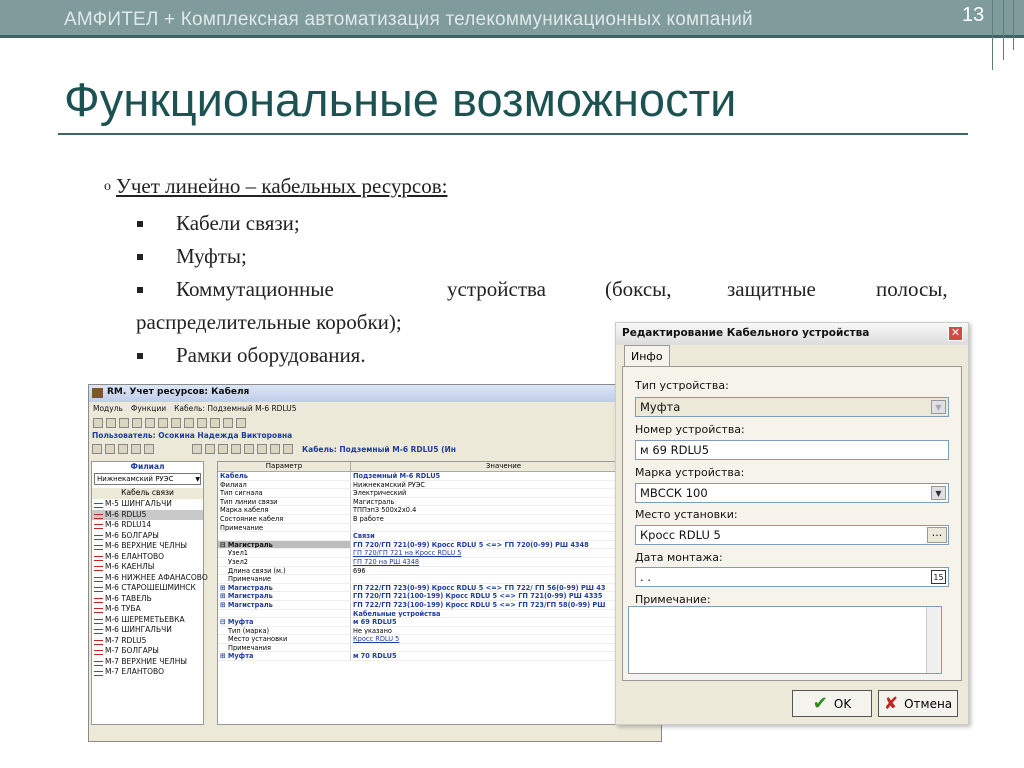  Describe the element at coordinates (147, 620) in the screenshot. I see `list-item: М-6 ШЕРЕМЕТЬЕВКА` at that location.